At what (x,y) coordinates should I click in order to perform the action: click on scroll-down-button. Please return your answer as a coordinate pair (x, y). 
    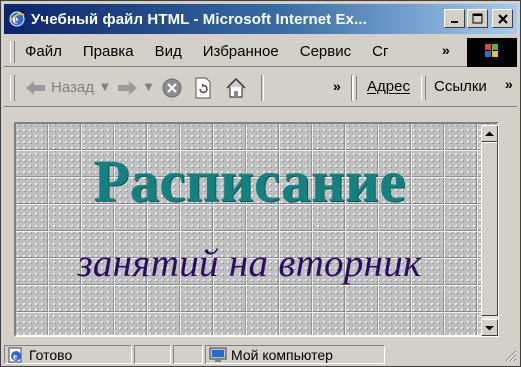
    Looking at the image, I should click on (489, 327).